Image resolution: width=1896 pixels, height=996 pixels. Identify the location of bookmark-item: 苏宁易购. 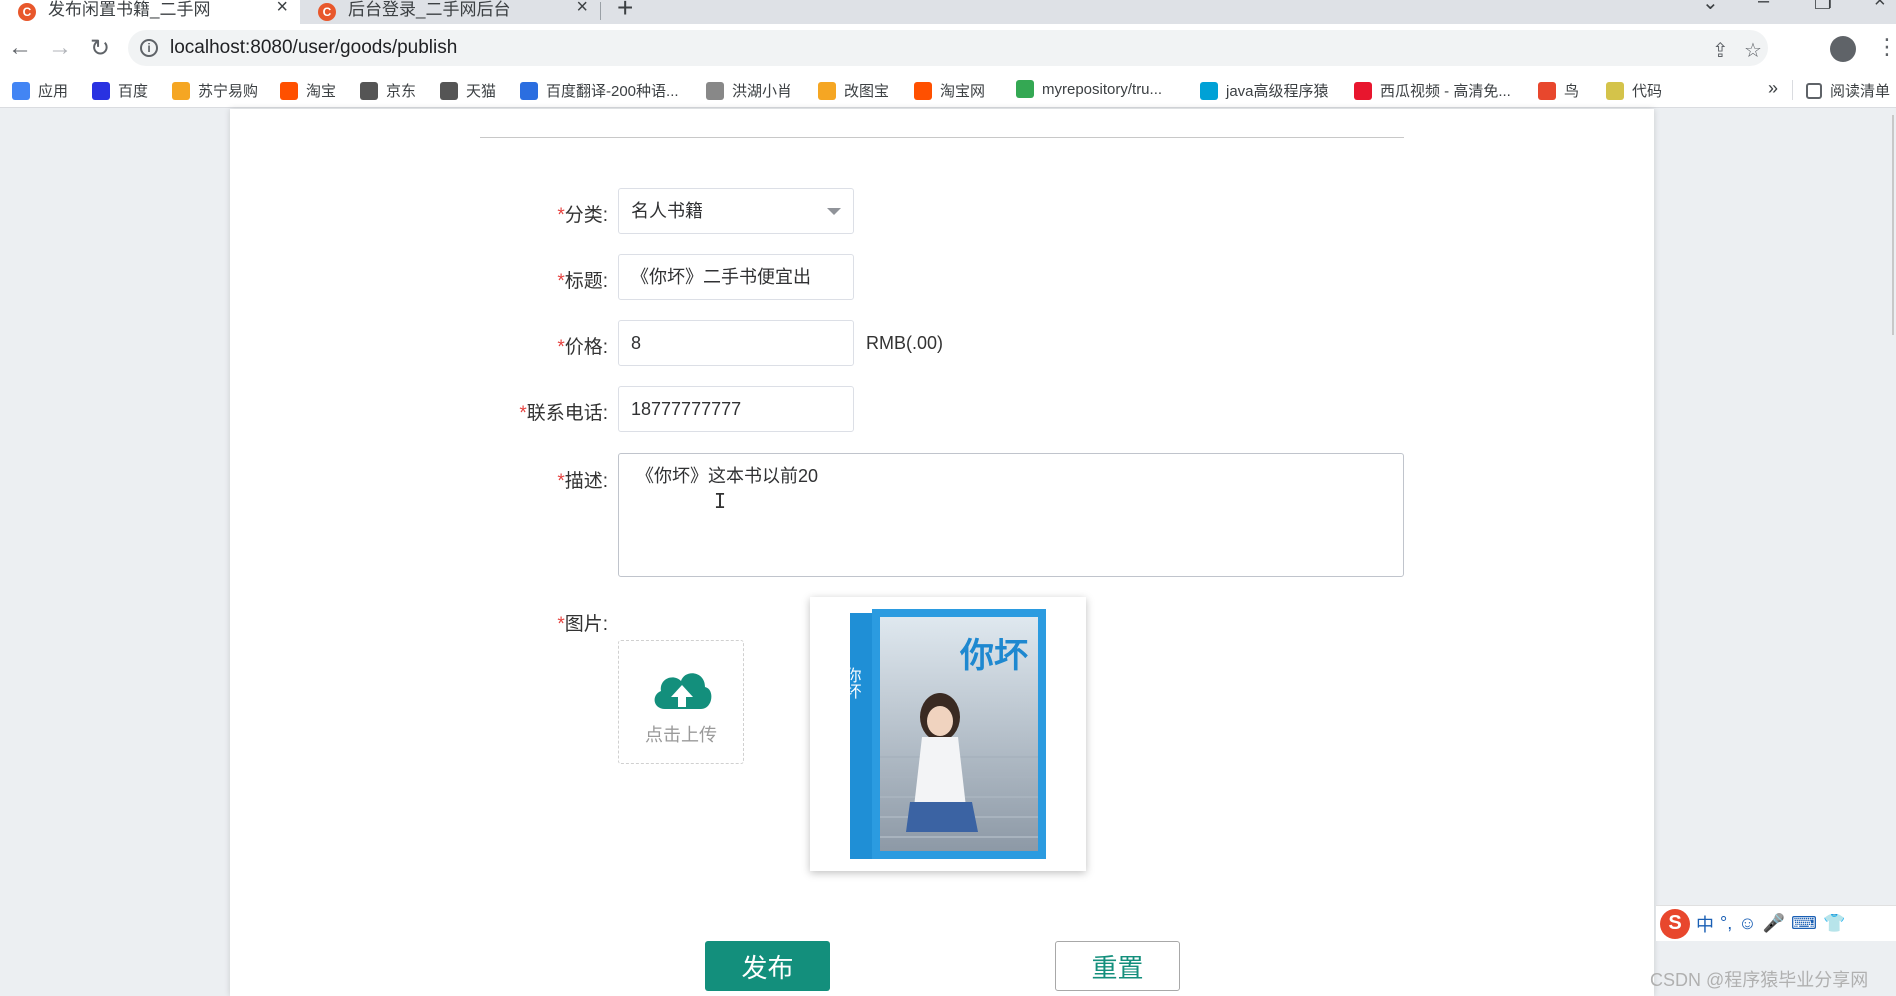
(215, 90).